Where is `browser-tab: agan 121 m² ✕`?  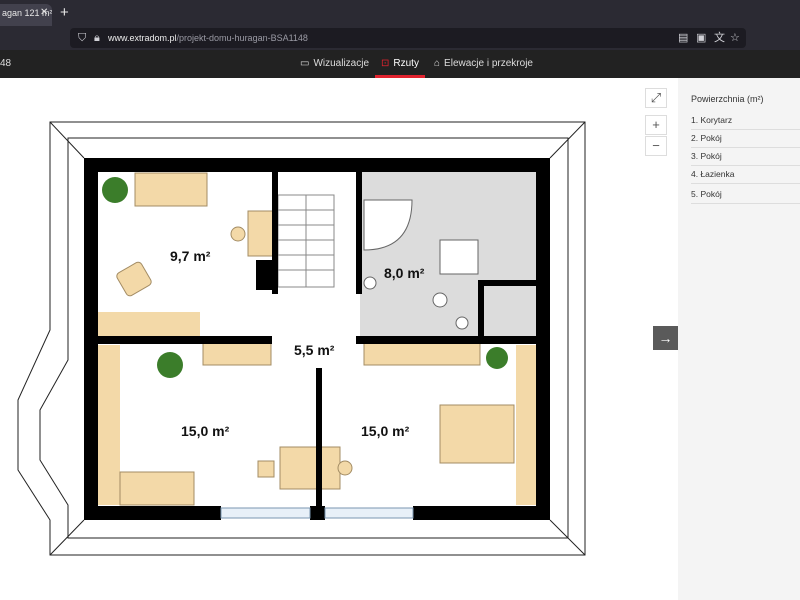
browser-tab: agan 121 m² ✕ is located at coordinates (26, 15).